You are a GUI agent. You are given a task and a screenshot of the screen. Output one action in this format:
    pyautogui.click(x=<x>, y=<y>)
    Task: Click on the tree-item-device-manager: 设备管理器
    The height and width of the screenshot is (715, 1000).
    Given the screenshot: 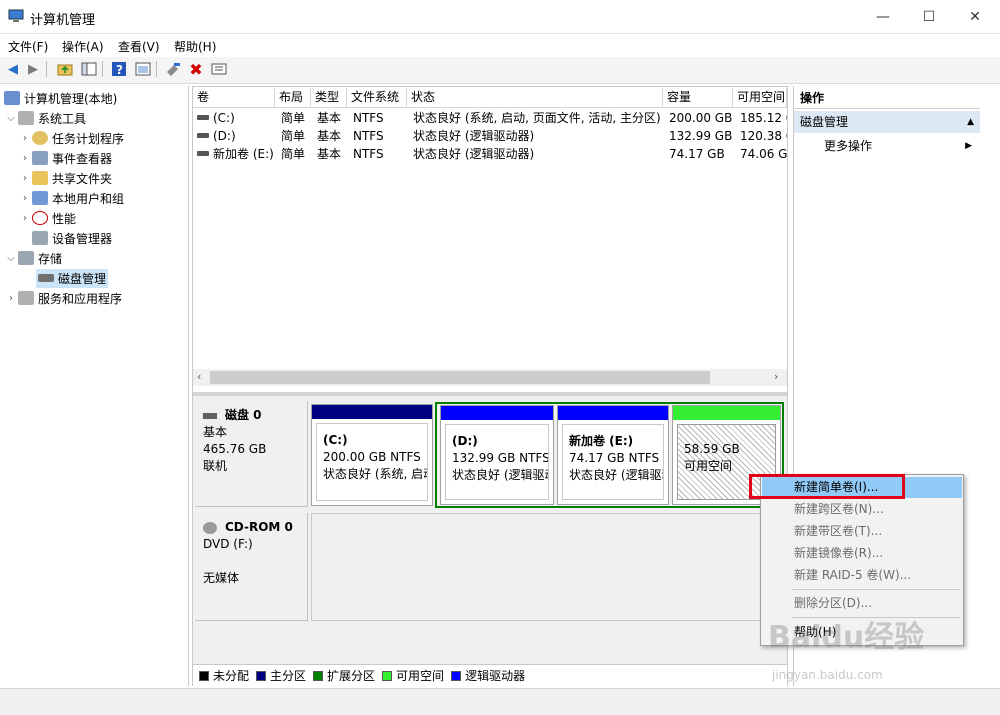 What is the action you would take?
    pyautogui.click(x=64, y=238)
    